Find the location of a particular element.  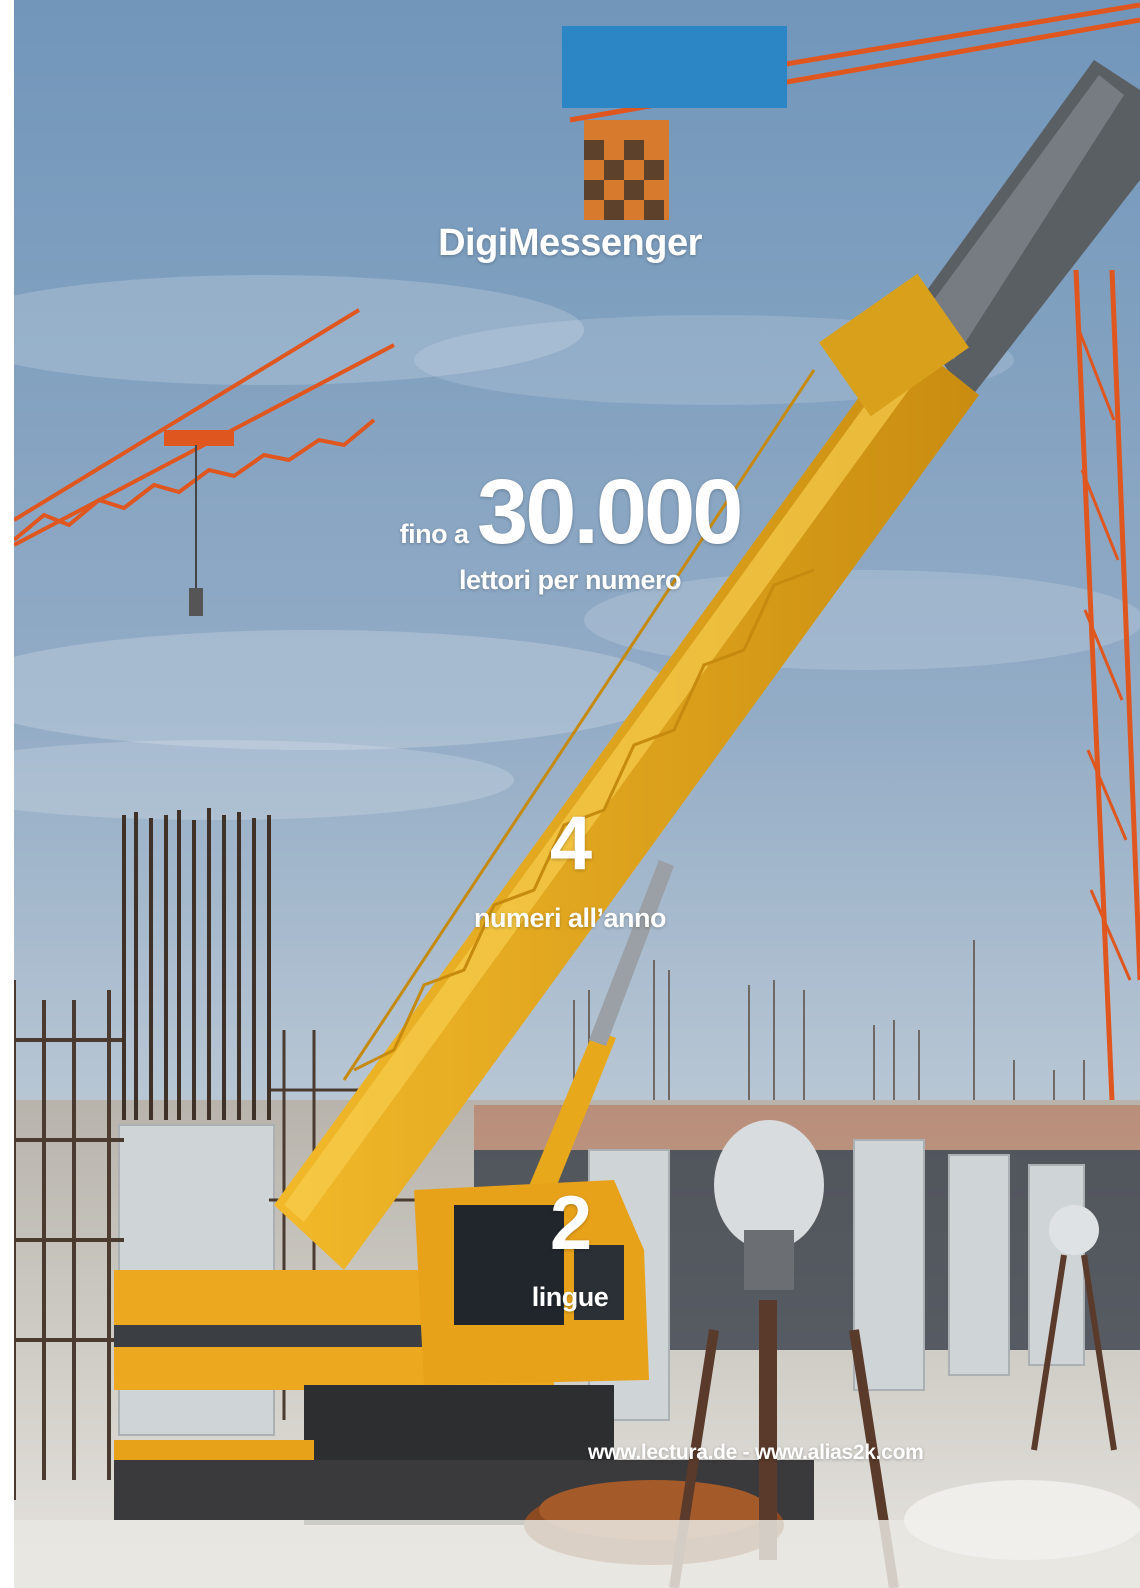

readers-stat: fino a 30.000 is located at coordinates (570, 512).